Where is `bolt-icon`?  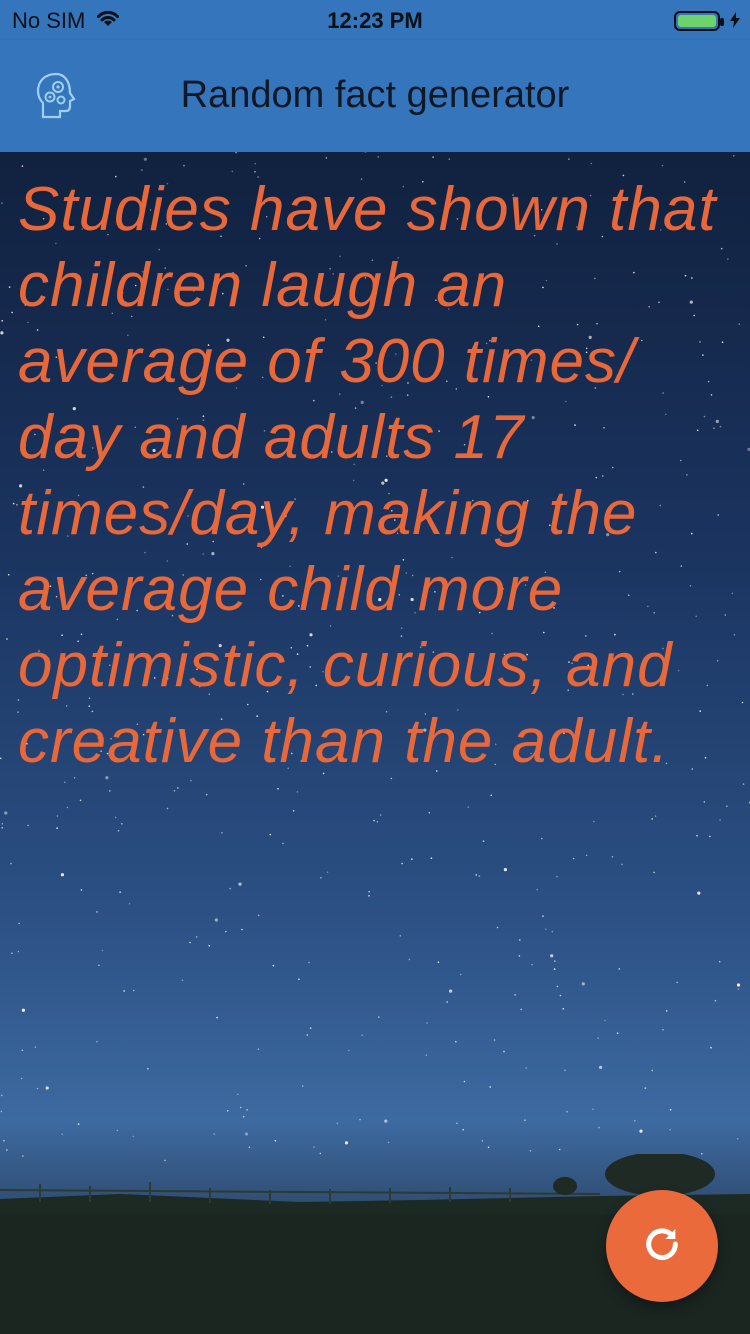
bolt-icon is located at coordinates (735, 21).